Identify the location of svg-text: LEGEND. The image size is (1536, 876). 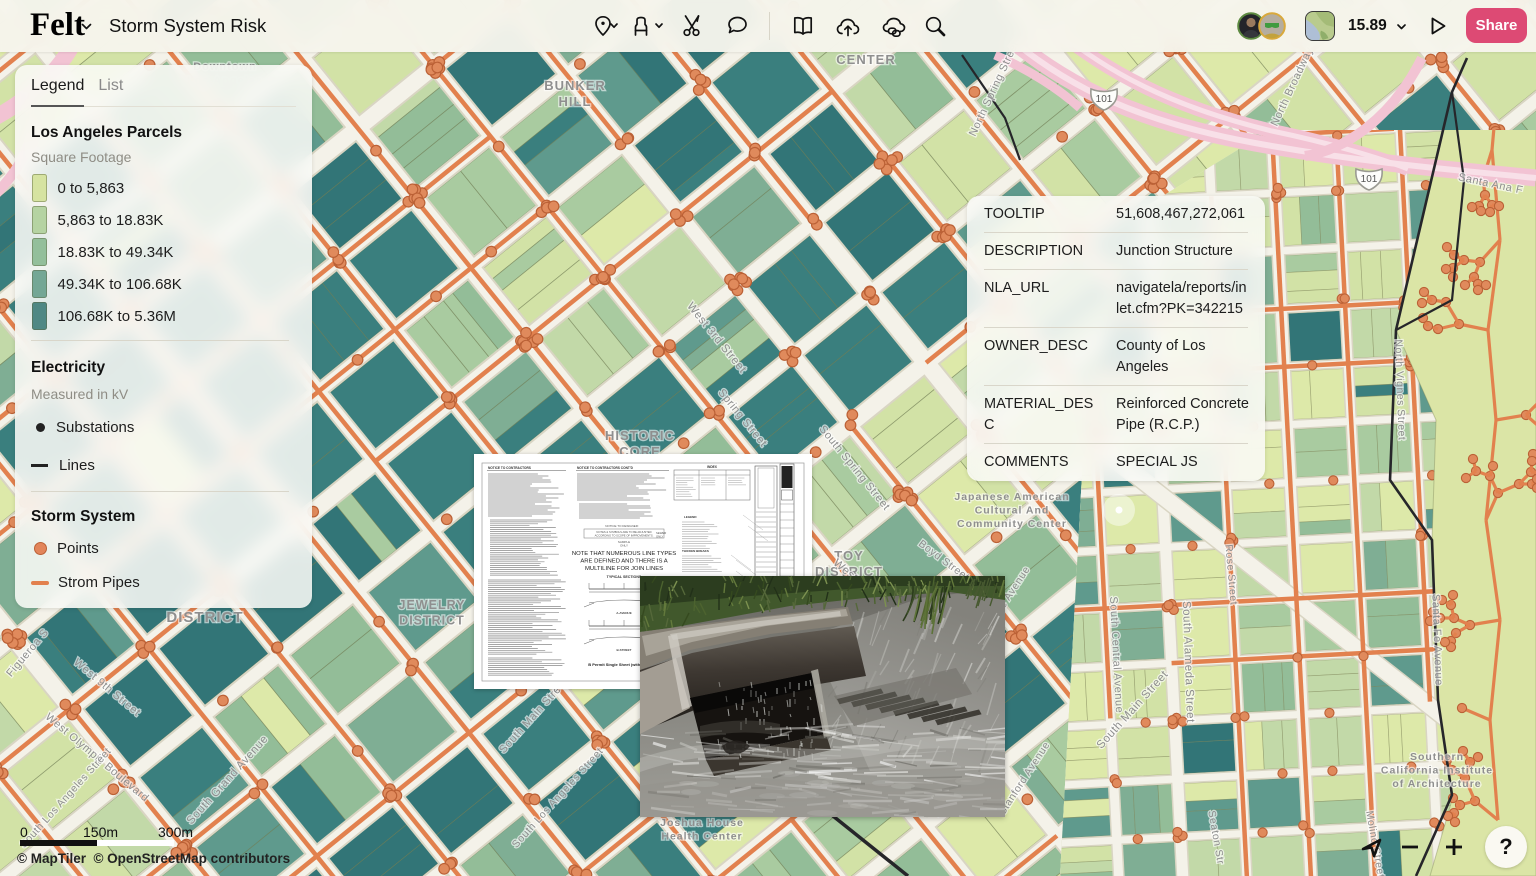
(690, 517).